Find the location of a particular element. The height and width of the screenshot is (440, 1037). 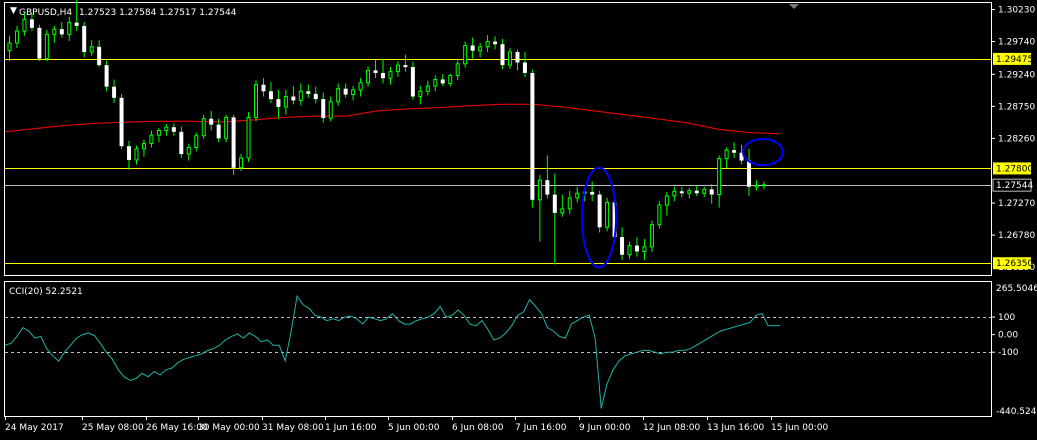

price-tick-label: 1.29740 is located at coordinates (1016, 43).